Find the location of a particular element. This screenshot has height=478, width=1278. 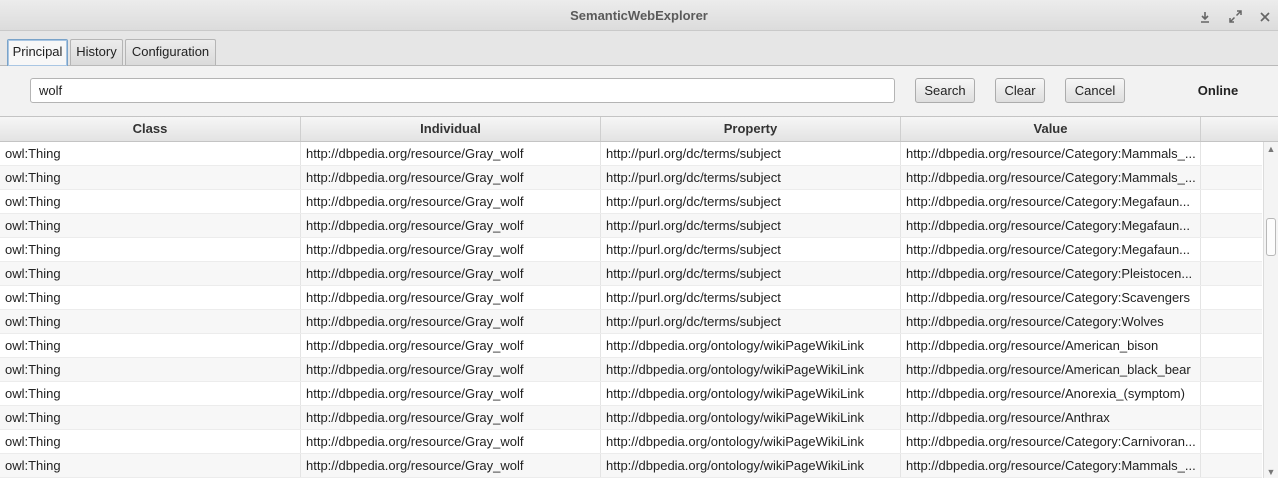

tab-history: History is located at coordinates (96, 52).